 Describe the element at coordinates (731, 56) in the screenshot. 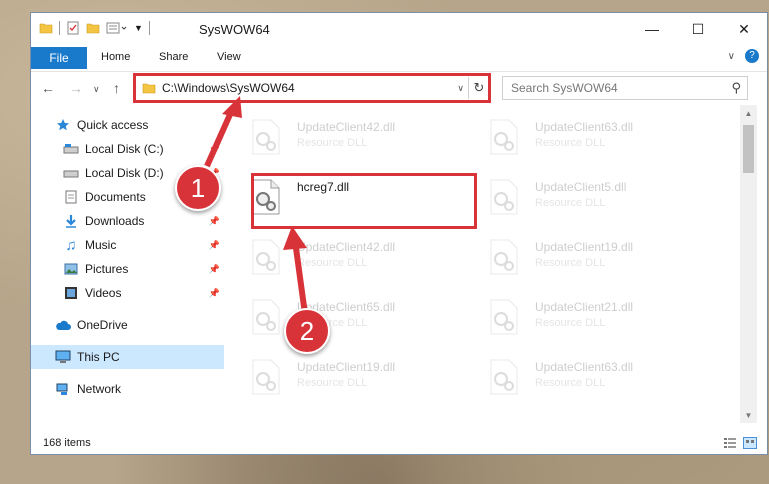

I see `chevron-down-icon: ∨` at that location.